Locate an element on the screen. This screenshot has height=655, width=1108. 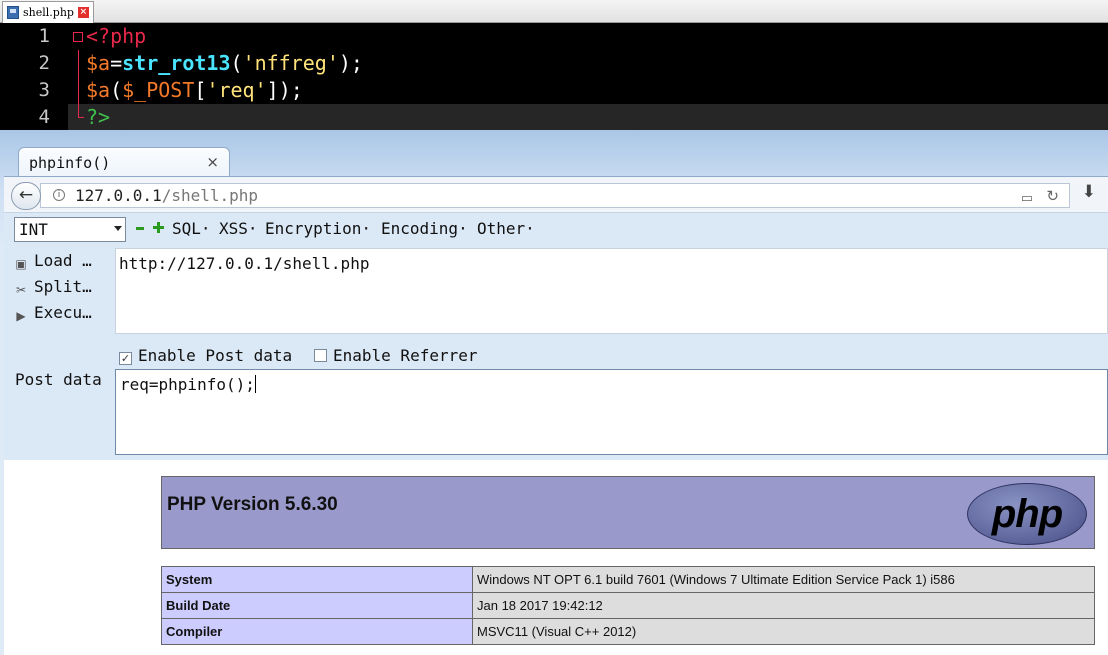
navigation-bar: i 127.0.0.1/shell.php ▭ ↻ ← ⬇ is located at coordinates (556, 194).